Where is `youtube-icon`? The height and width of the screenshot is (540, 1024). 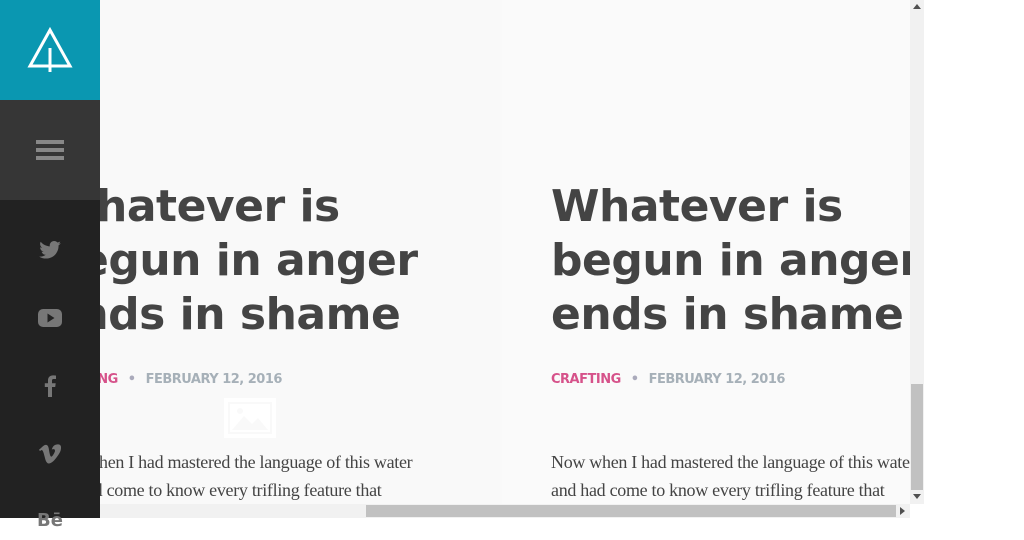 youtube-icon is located at coordinates (50, 318).